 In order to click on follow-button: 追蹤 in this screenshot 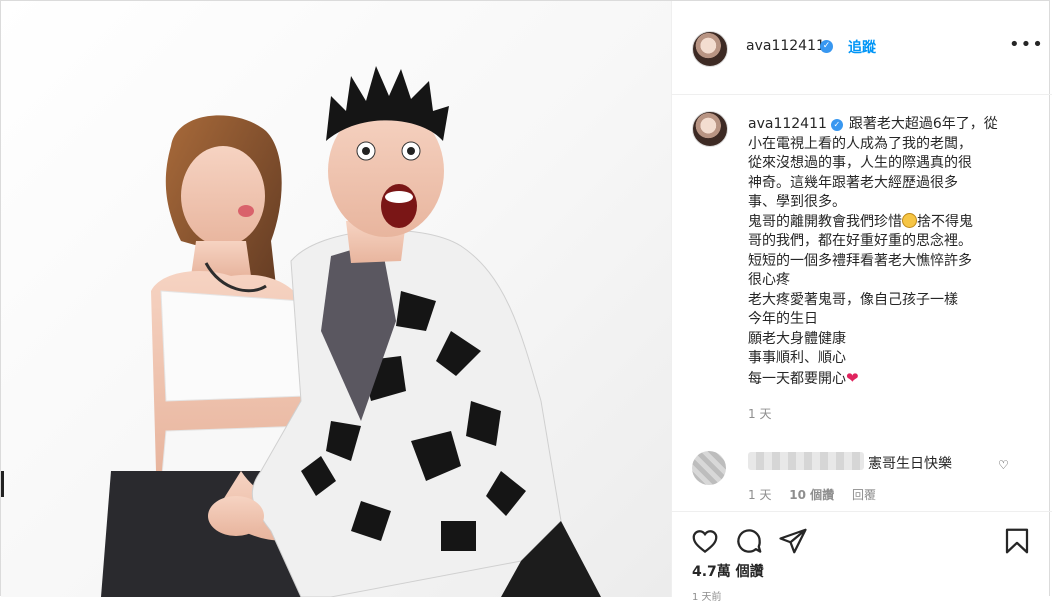, I will do `click(862, 47)`.